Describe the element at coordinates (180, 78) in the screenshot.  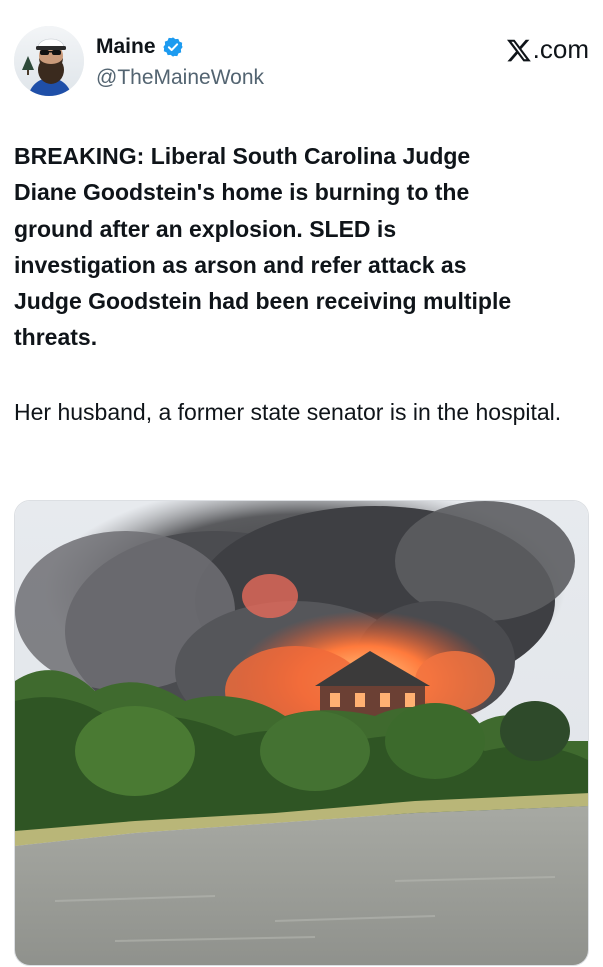
I see `author-handle: @TheMaineWonk` at that location.